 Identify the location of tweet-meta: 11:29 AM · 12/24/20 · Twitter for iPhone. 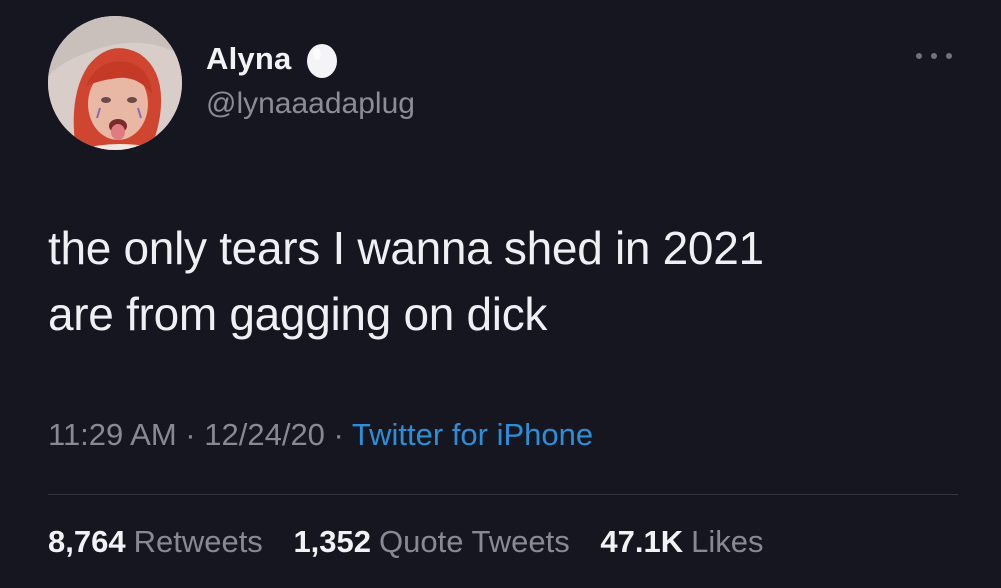
(320, 435).